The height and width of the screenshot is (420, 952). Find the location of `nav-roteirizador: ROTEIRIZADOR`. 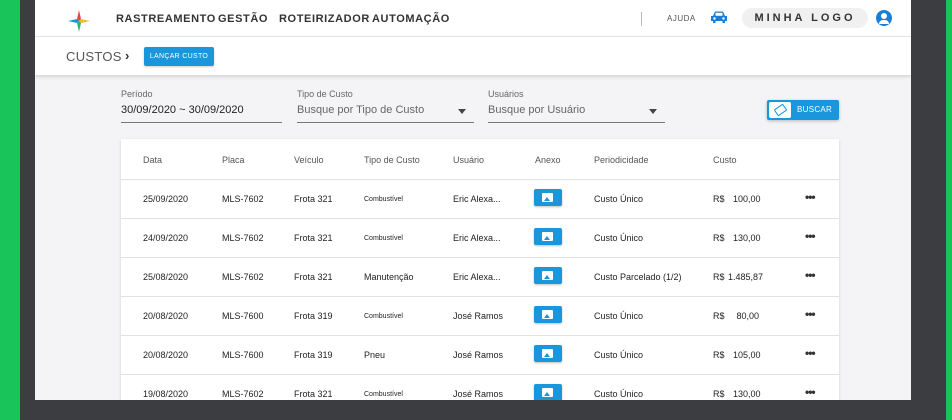

nav-roteirizador: ROTEIRIZADOR is located at coordinates (324, 19).